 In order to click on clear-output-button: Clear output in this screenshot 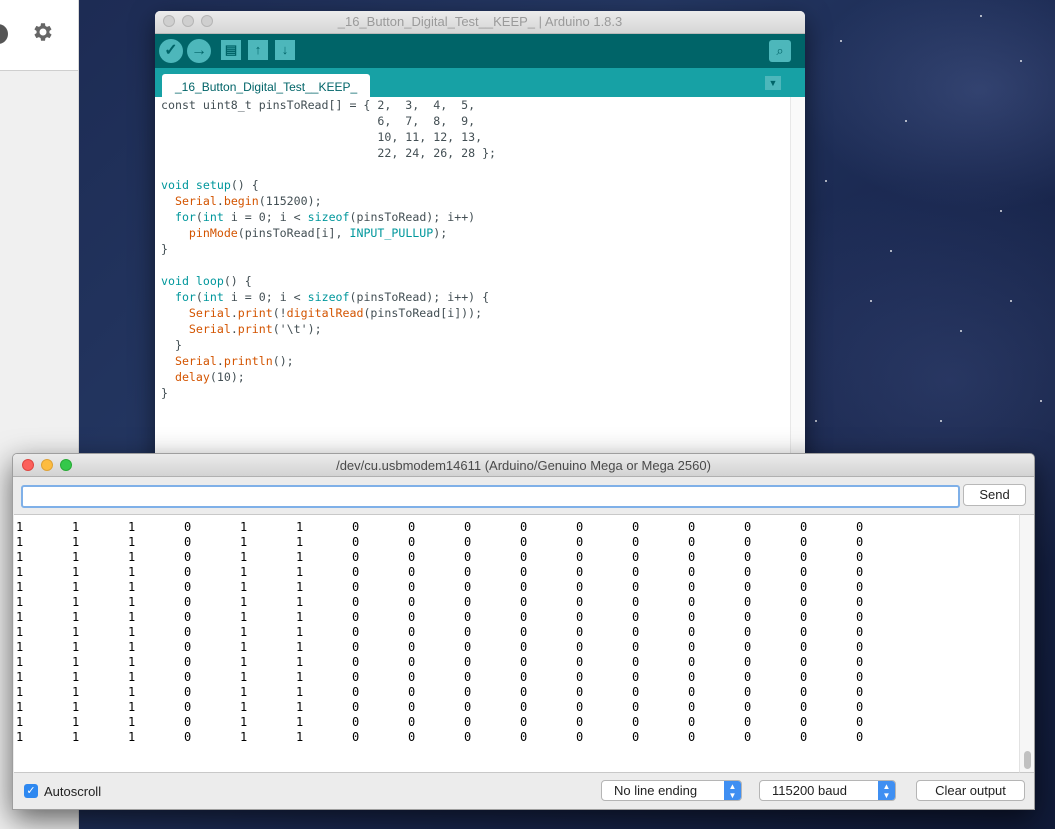, I will do `click(970, 790)`.